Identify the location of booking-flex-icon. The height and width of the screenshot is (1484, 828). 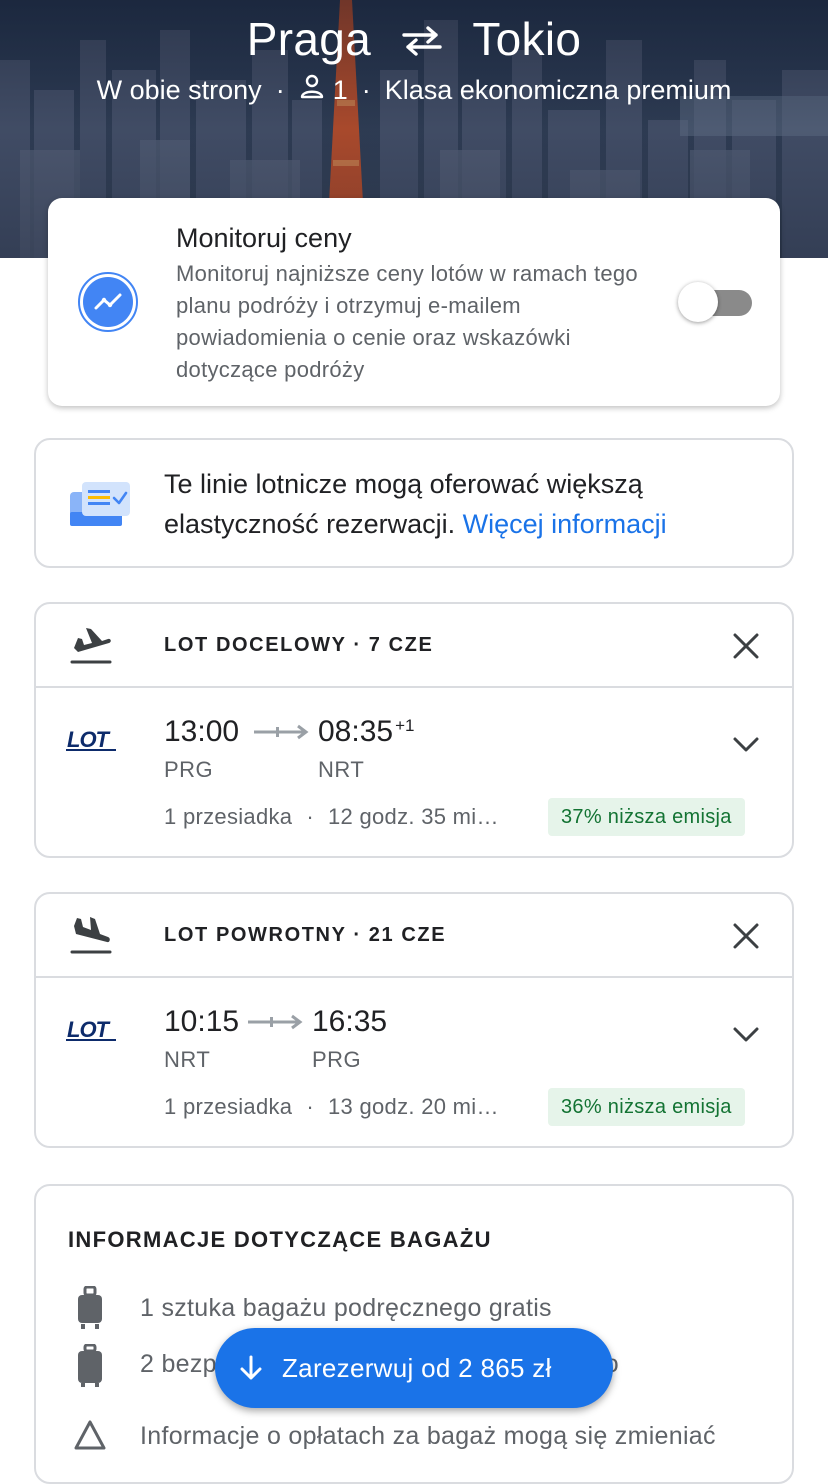
(100, 504).